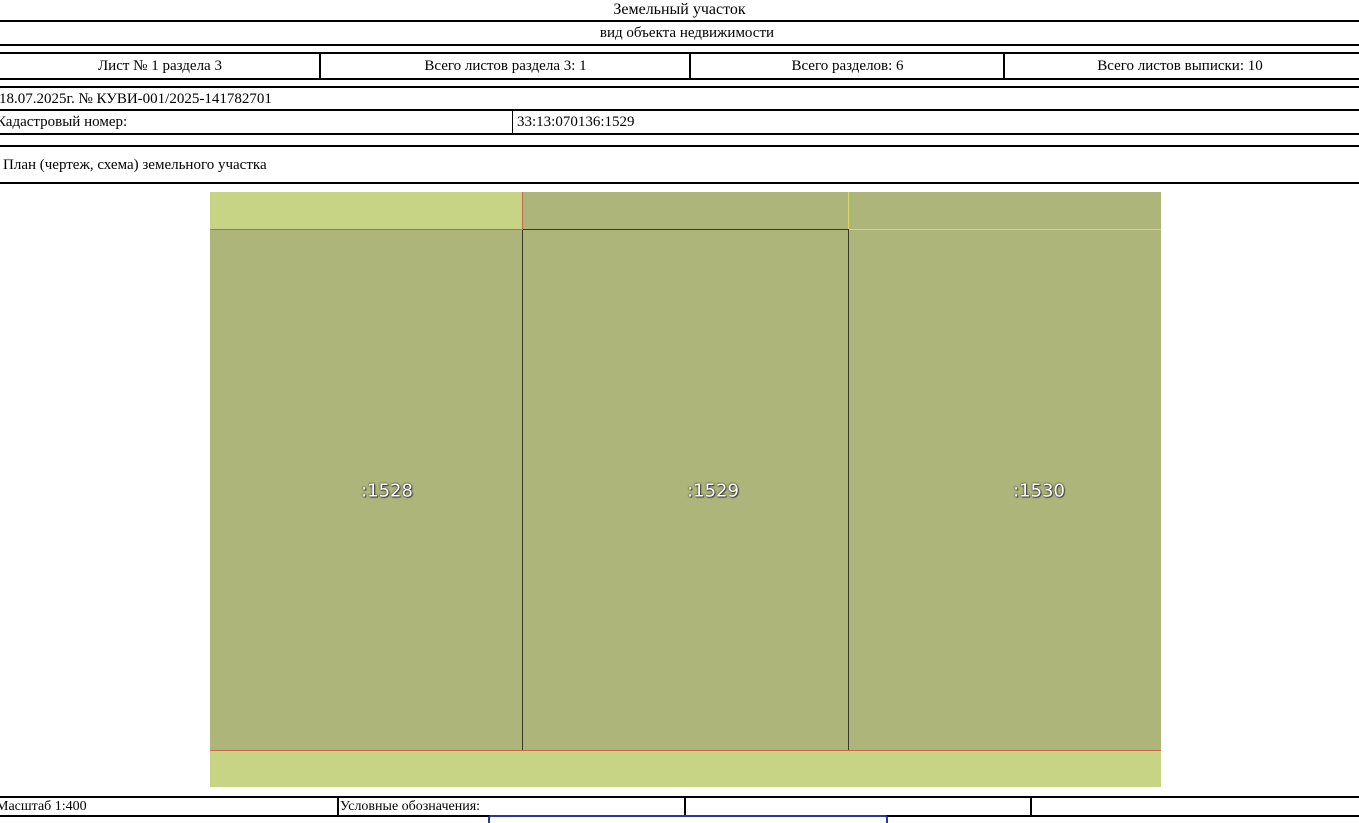 This screenshot has height=823, width=1359. Describe the element at coordinates (847, 66) in the screenshot. I see `sections-total: Всего разделов: 6` at that location.